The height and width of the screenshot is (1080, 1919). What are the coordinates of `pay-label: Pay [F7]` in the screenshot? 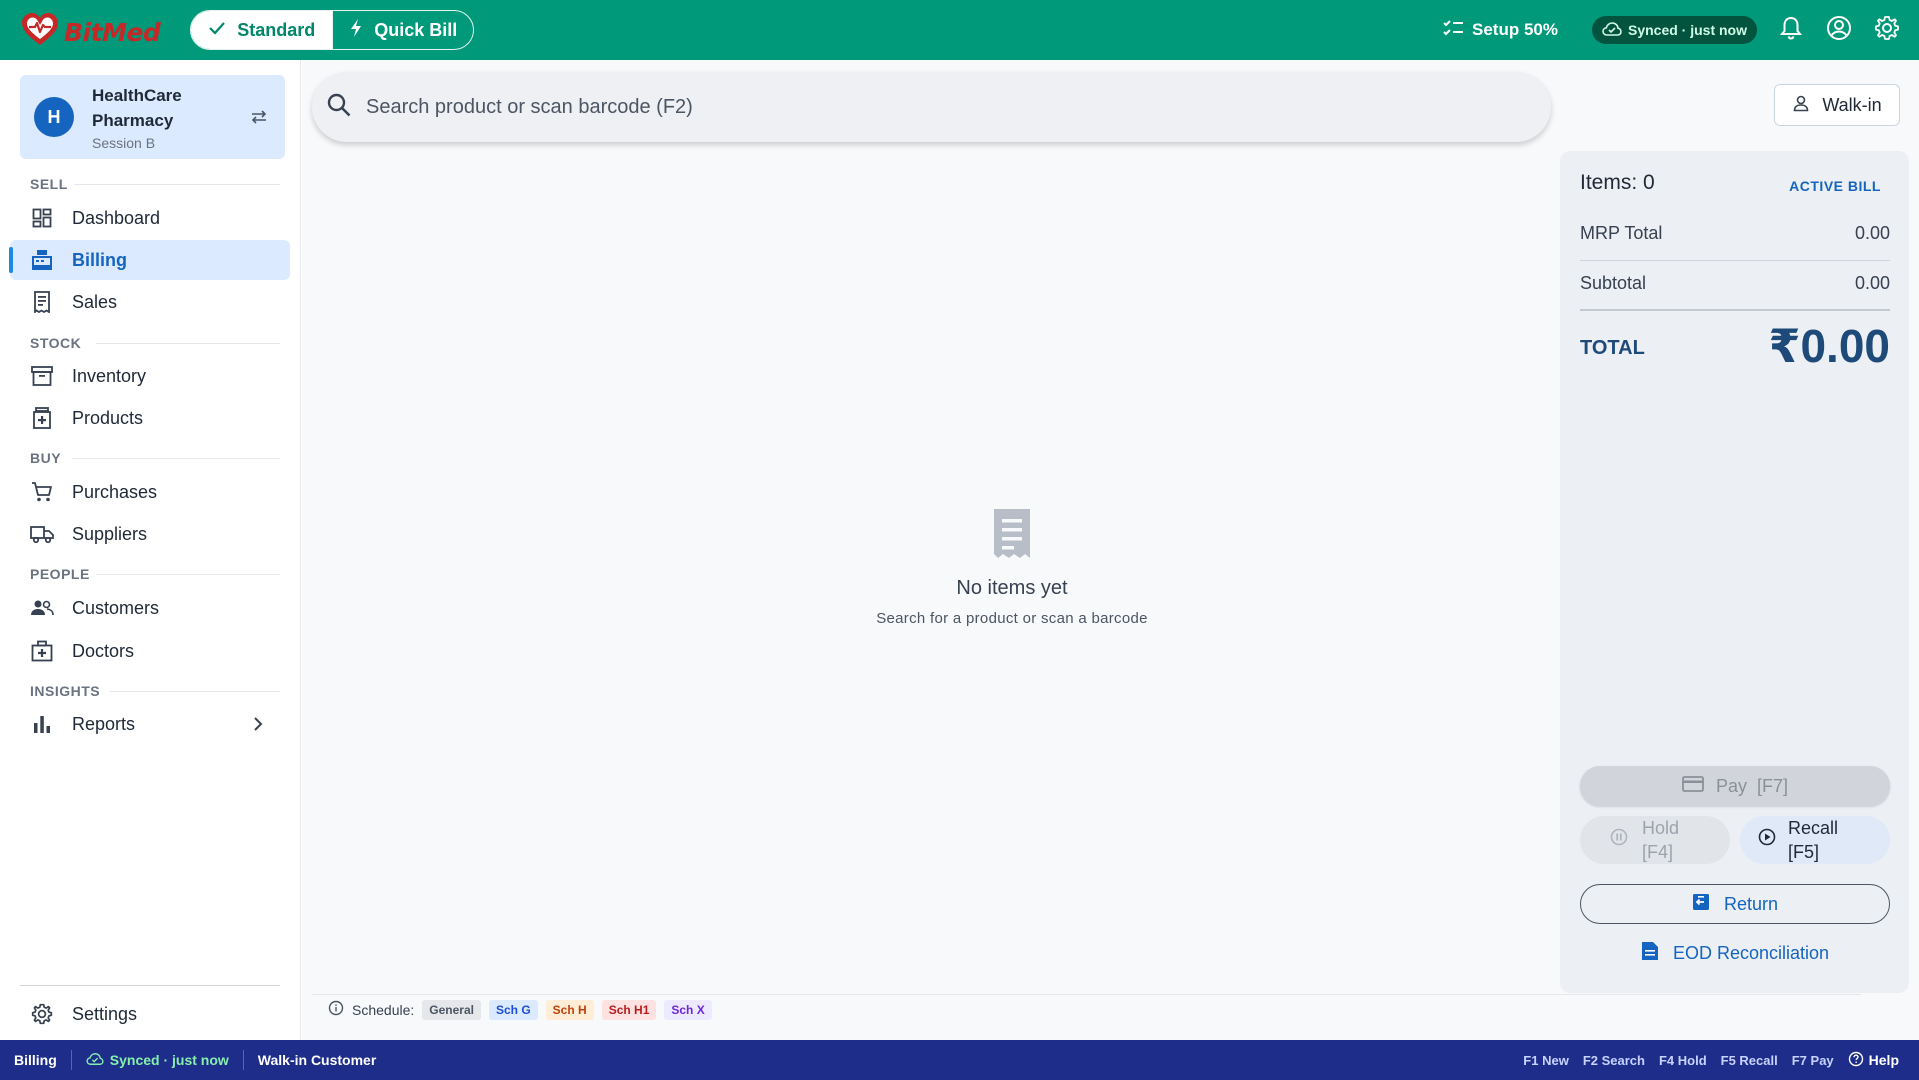 It's located at (1752, 785).